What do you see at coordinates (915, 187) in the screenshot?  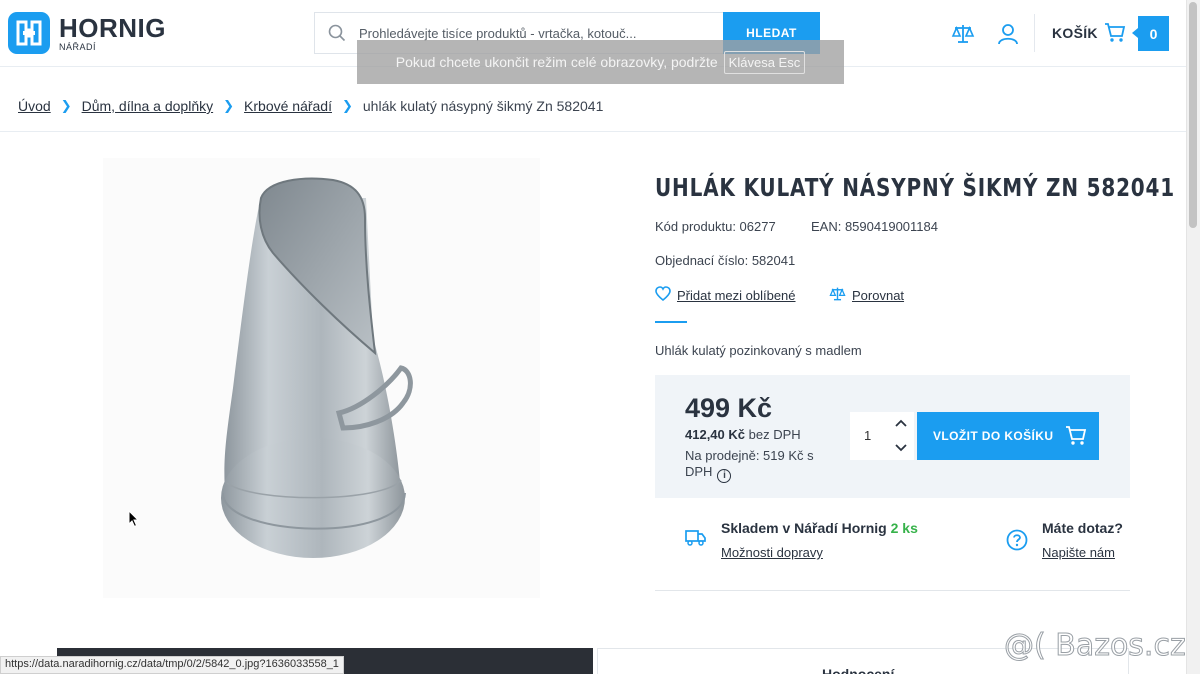 I see `product-title: UHLÁK KULATÝ NÁSYPNÝ ŠIKMÝ ZN 582041` at bounding box center [915, 187].